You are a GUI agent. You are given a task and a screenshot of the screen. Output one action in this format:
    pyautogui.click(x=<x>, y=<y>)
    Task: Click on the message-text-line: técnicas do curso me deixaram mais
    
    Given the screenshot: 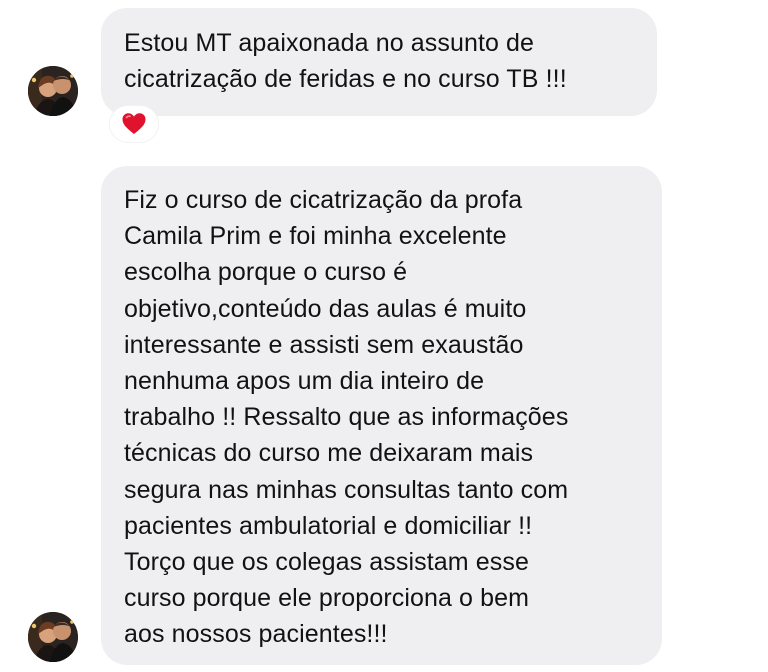 What is the action you would take?
    pyautogui.click(x=329, y=453)
    